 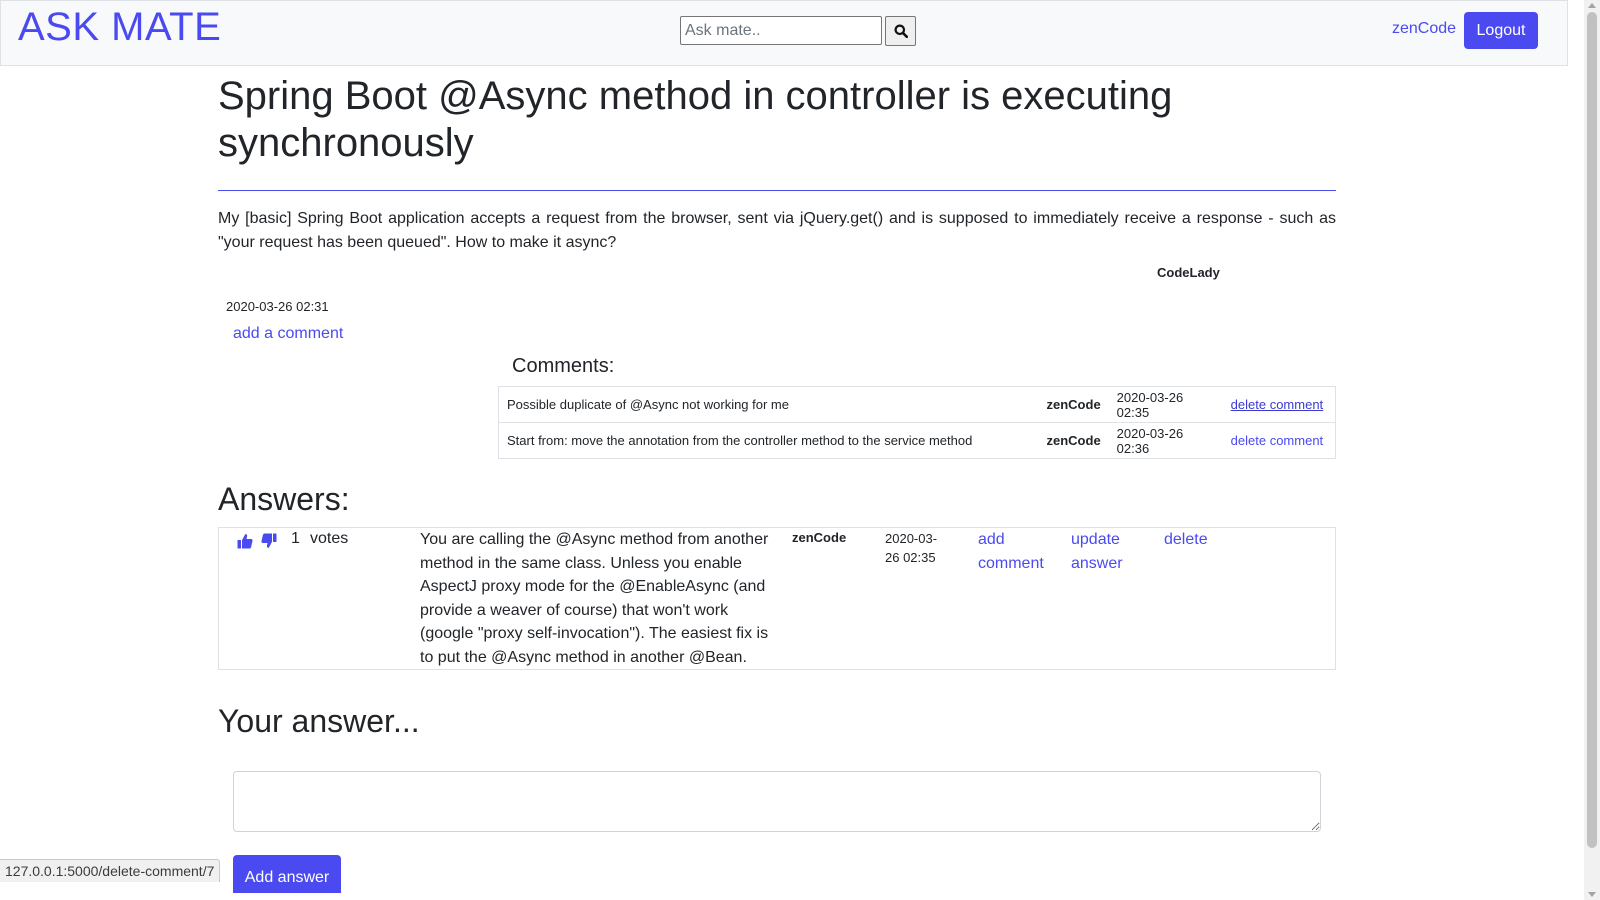 What do you see at coordinates (1592, 430) in the screenshot?
I see `scrollbar-thumb` at bounding box center [1592, 430].